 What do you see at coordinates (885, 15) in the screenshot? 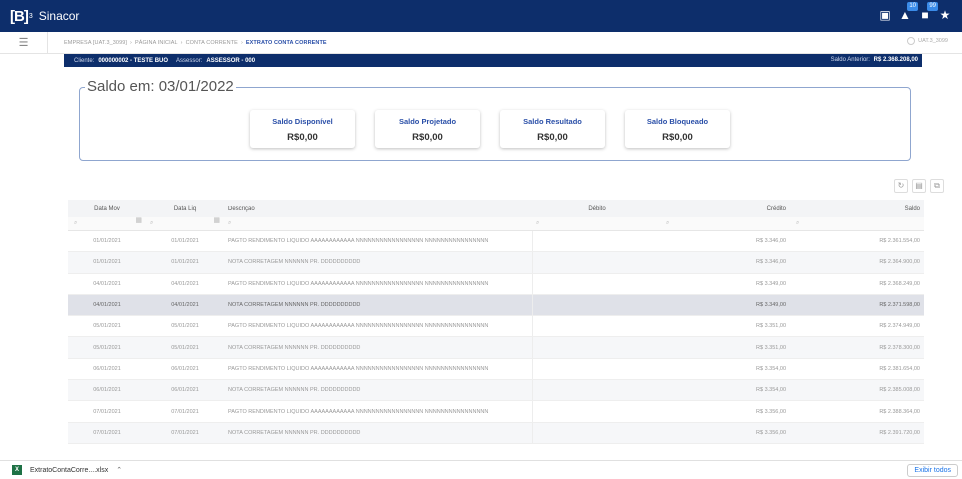
I see `window-icon: ▣` at bounding box center [885, 15].